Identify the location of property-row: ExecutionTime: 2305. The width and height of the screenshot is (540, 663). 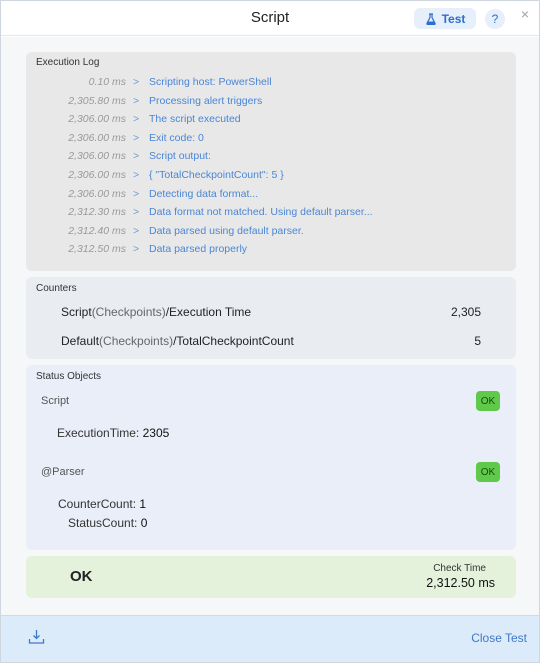
(113, 433).